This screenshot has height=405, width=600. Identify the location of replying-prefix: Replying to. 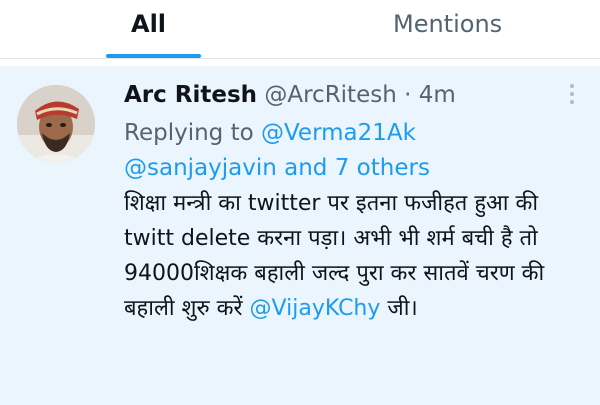
(192, 133).